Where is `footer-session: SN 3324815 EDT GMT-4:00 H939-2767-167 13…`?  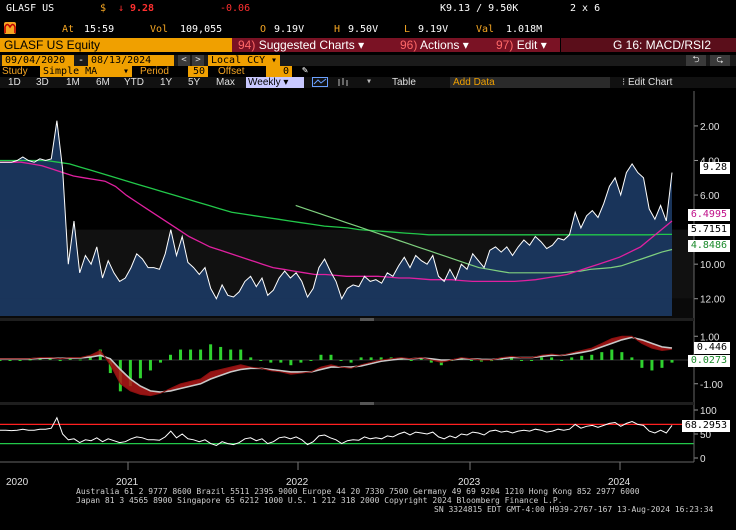
footer-session: SN 3324815 EDT GMT-4:00 H939-2767-167 13… is located at coordinates (574, 509).